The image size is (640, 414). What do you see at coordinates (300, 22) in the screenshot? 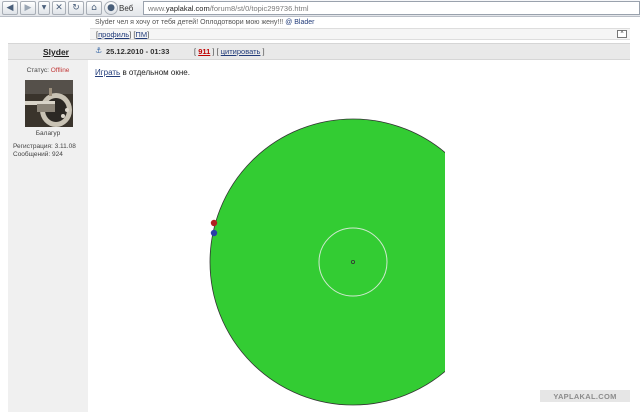
I see `previous-post-signature: @ Blader` at bounding box center [300, 22].